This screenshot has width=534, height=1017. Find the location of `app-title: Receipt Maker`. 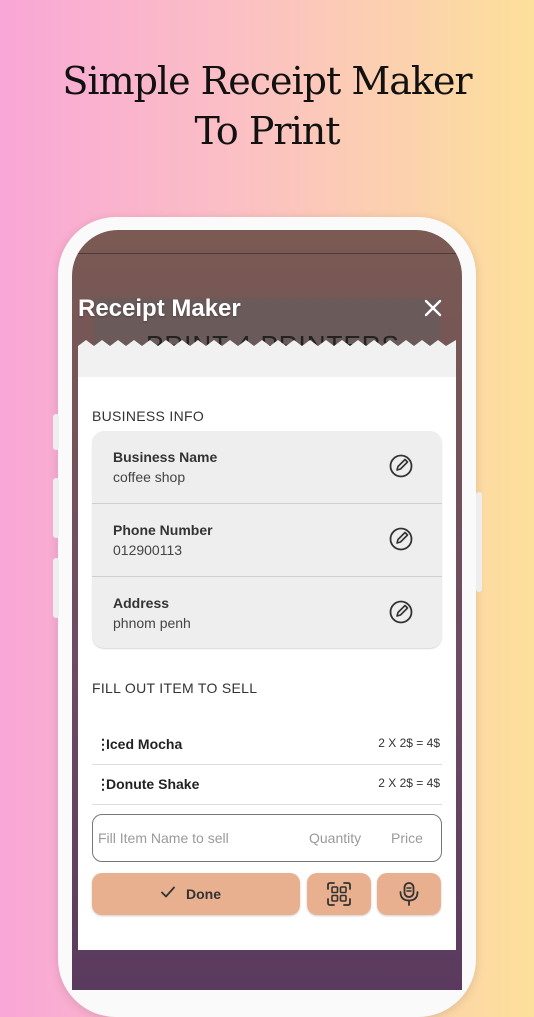

app-title: Receipt Maker is located at coordinates (159, 308).